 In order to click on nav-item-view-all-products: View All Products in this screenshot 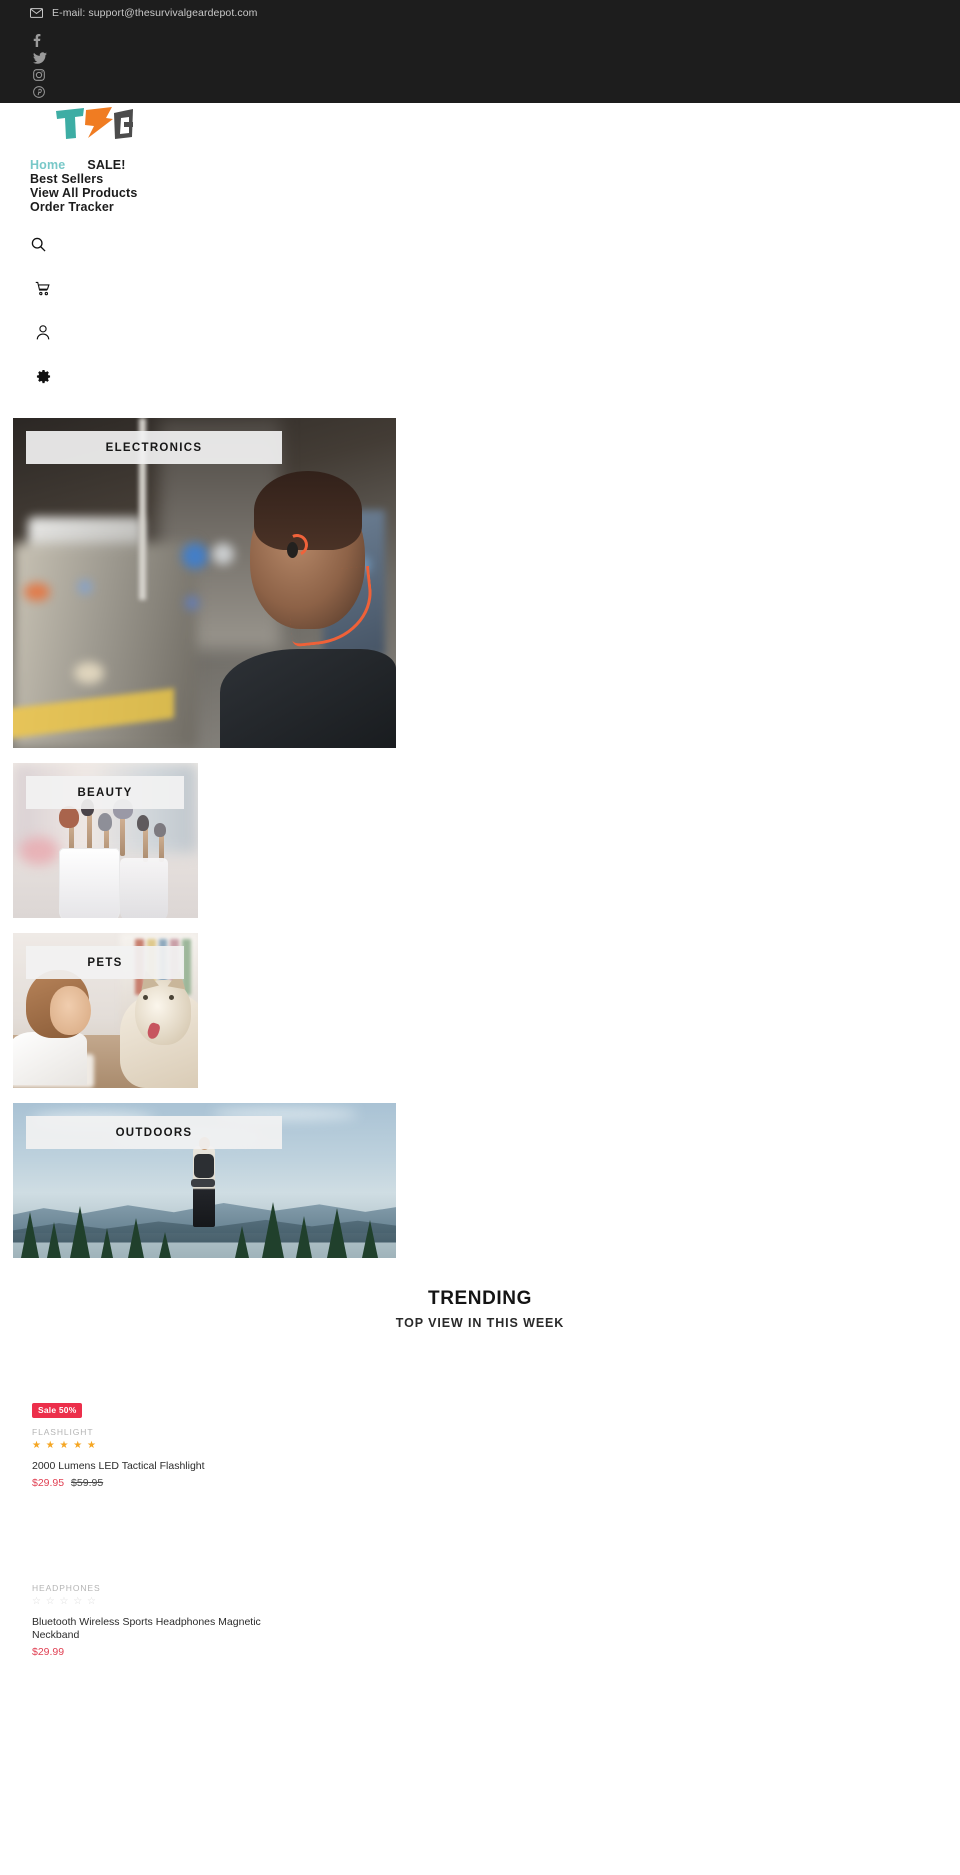, I will do `click(210, 193)`.